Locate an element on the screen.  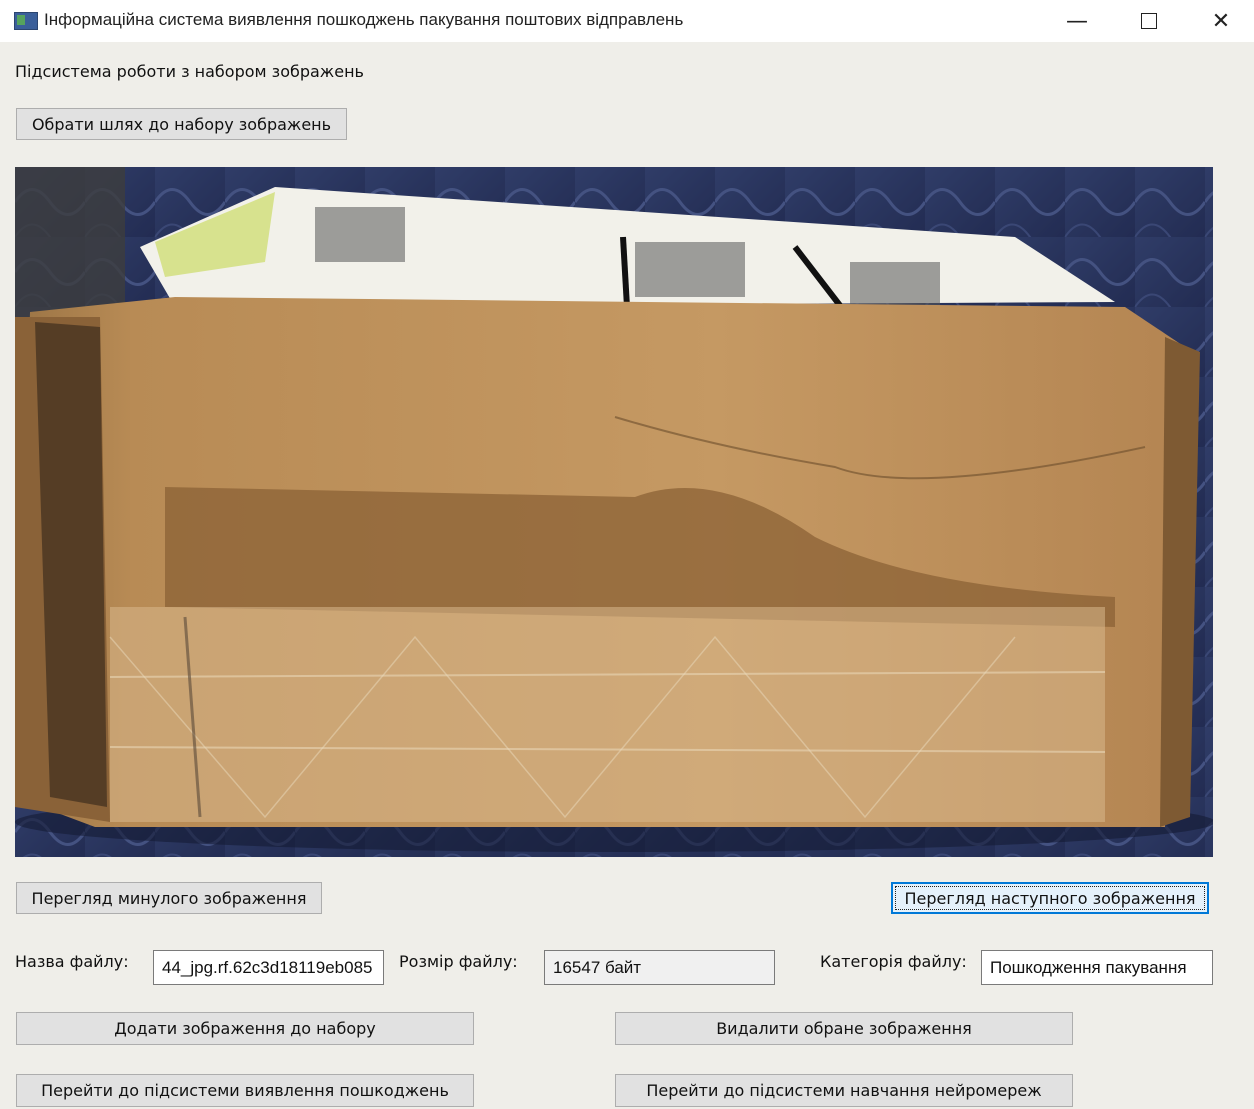
app-window-icon is located at coordinates (26, 21).